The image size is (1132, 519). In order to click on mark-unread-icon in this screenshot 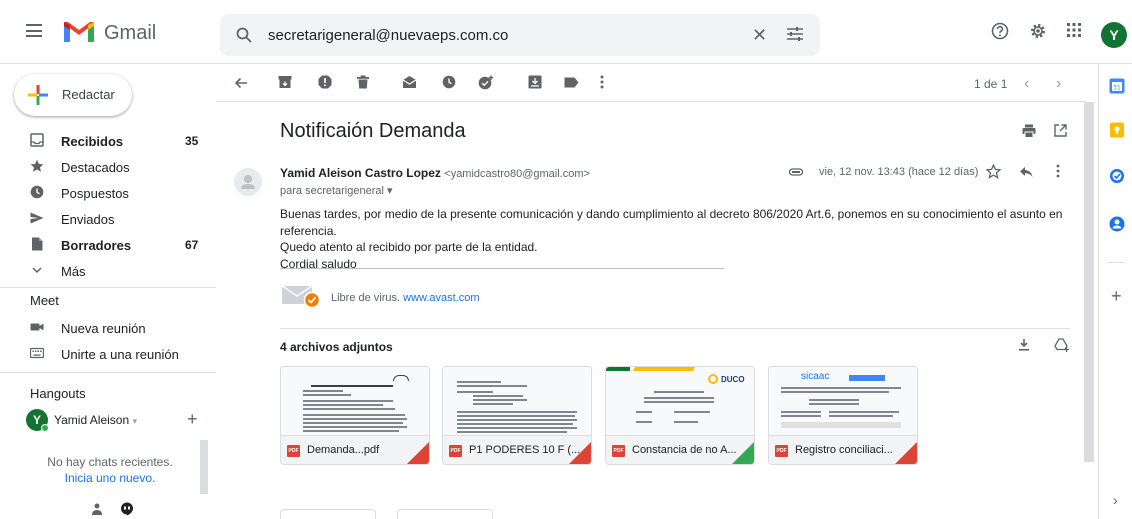, I will do `click(409, 82)`.